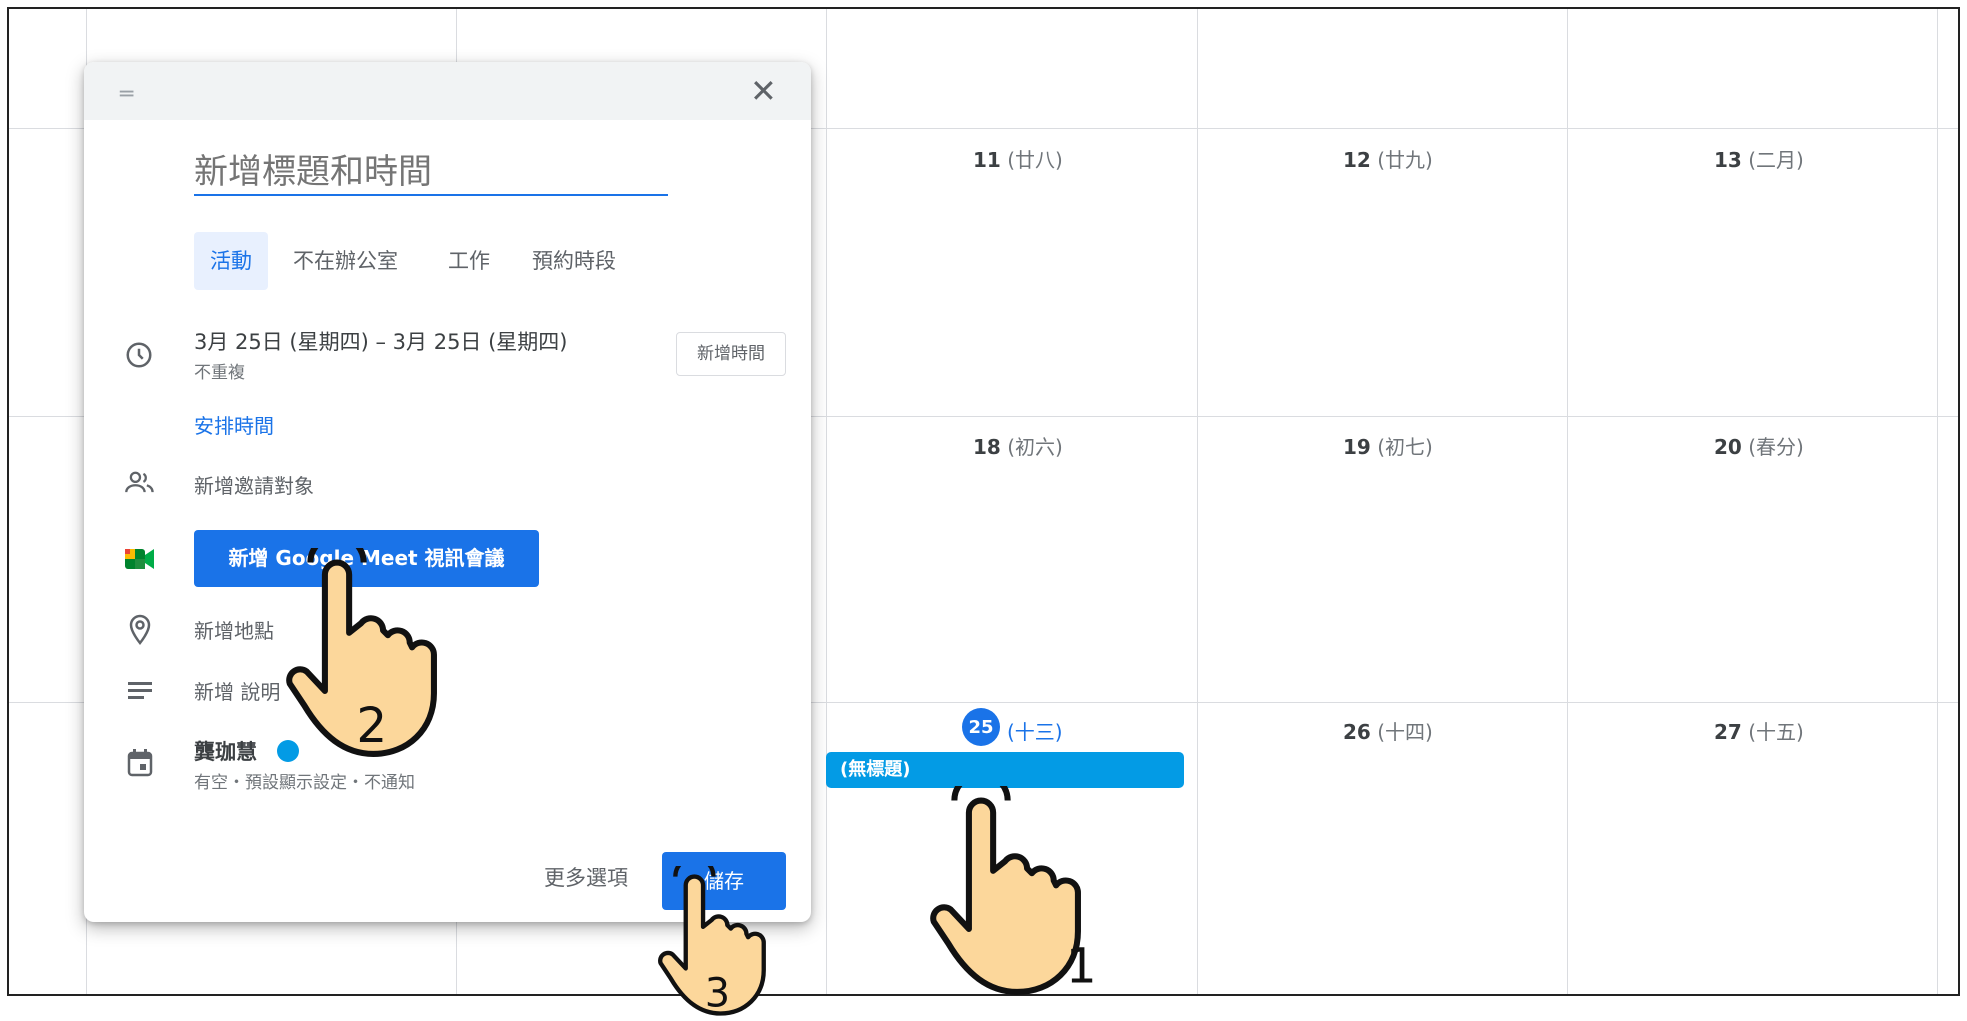  Describe the element at coordinates (447, 91) in the screenshot. I see `dialog-header` at that location.